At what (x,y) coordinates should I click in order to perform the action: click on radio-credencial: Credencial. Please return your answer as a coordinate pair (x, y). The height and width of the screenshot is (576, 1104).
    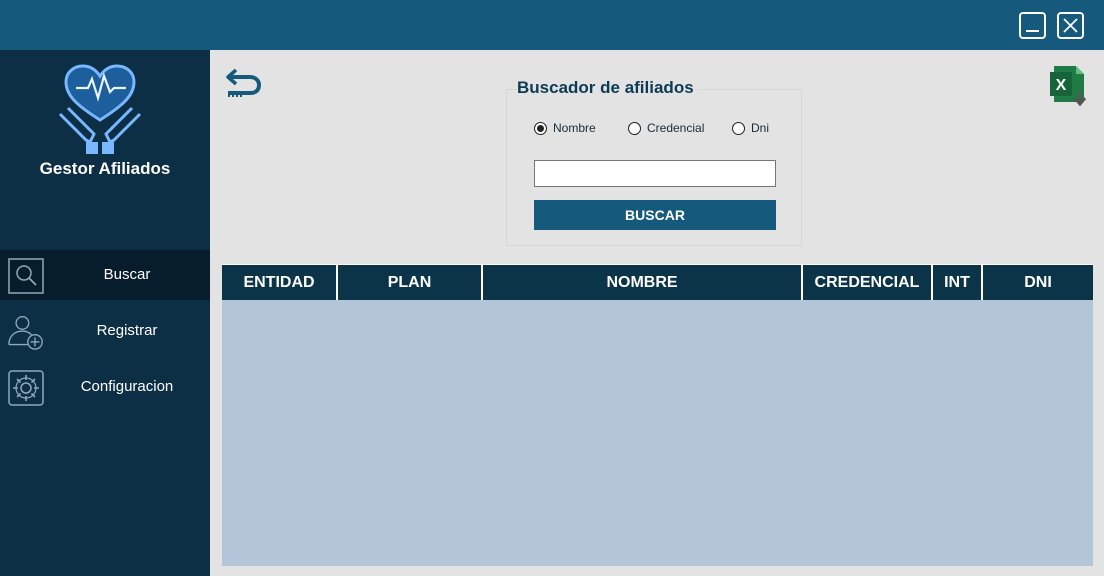
    Looking at the image, I should click on (666, 128).